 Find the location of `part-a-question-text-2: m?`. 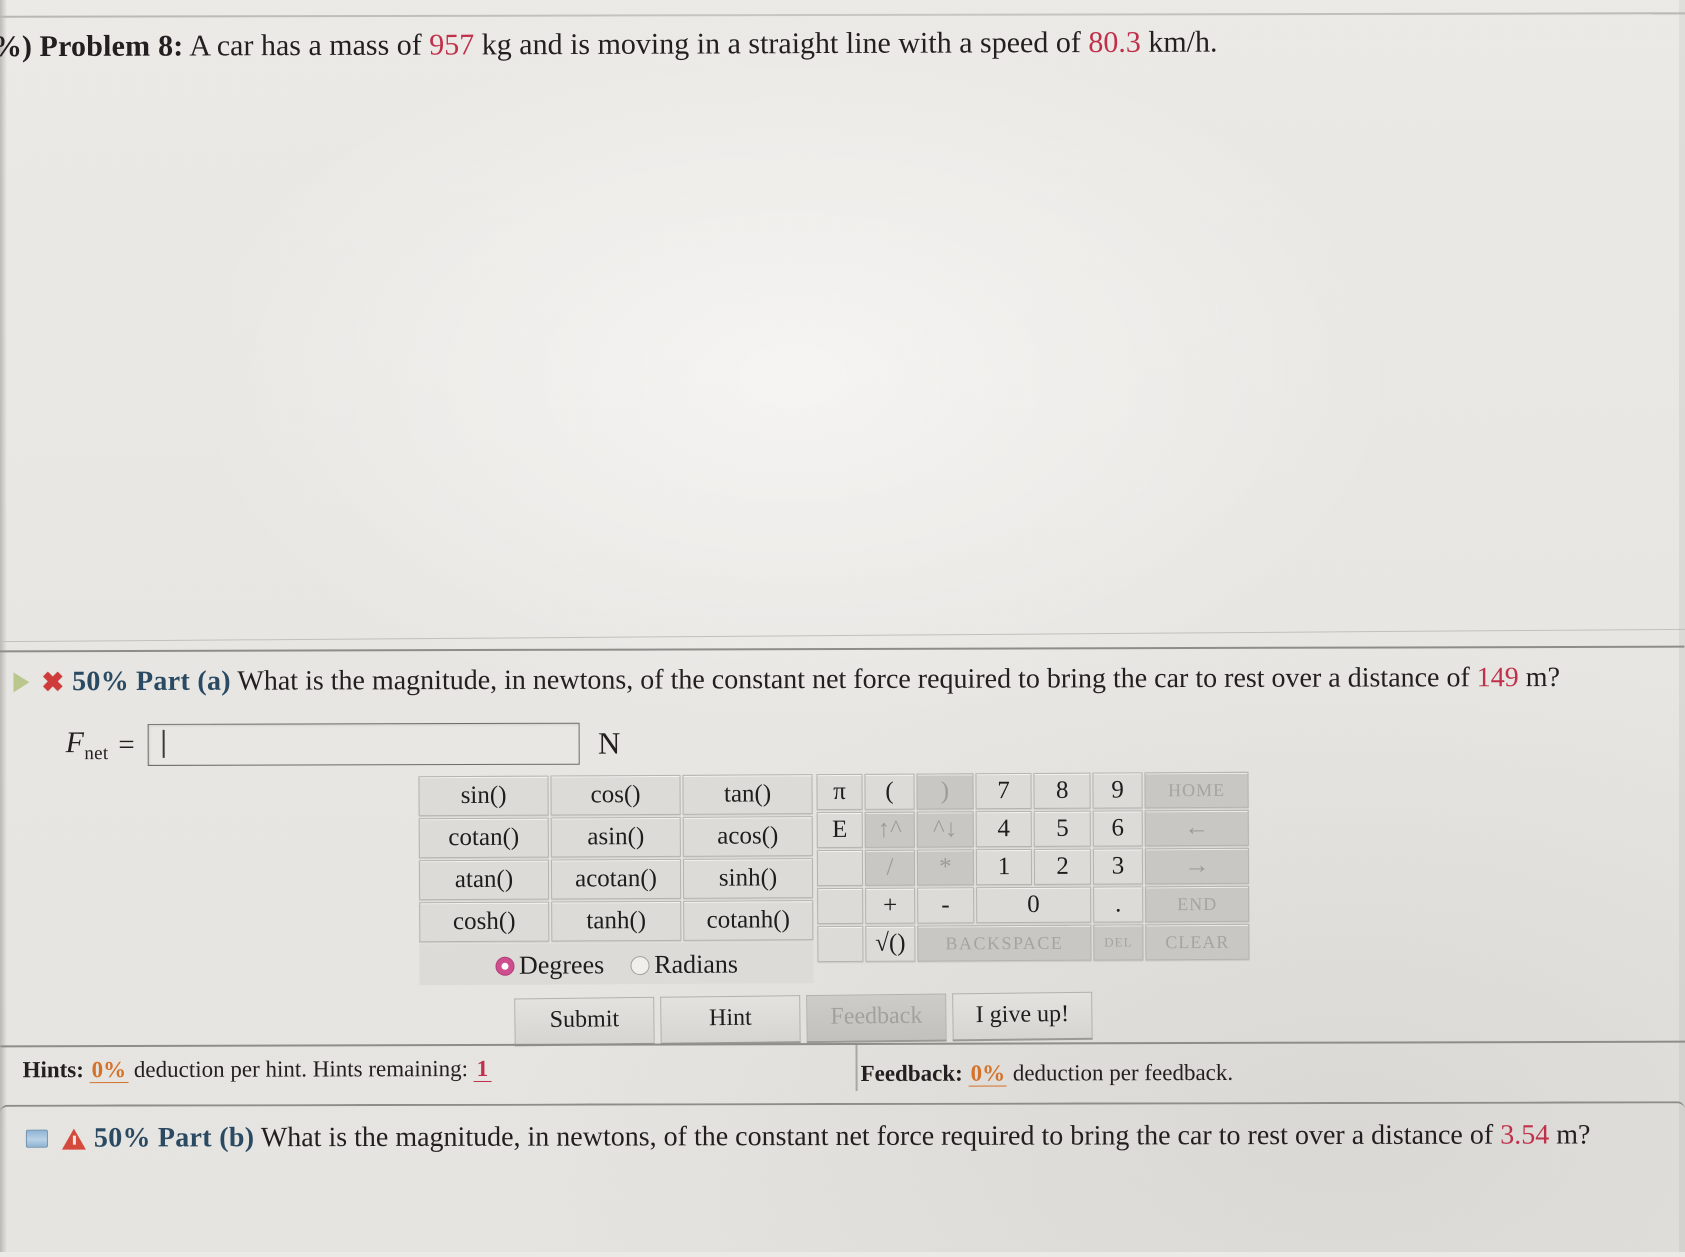

part-a-question-text-2: m? is located at coordinates (1543, 677).